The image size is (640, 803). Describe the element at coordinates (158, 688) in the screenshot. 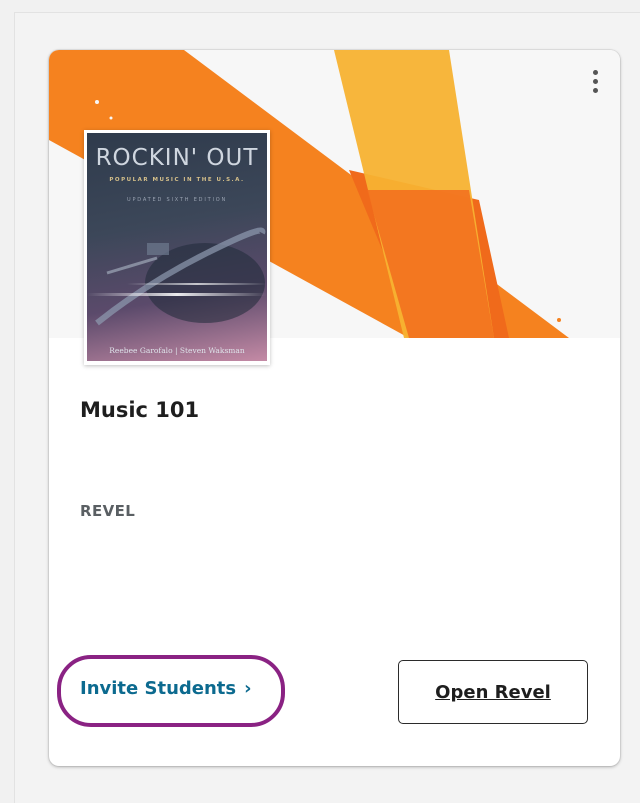

I see `invite-students-label: Invite Students` at that location.